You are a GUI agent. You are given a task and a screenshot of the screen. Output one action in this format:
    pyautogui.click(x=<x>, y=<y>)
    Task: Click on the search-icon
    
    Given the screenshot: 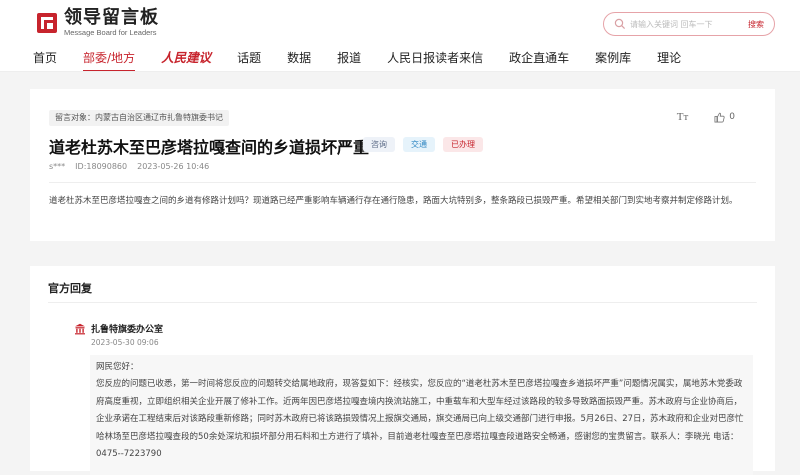 What is the action you would take?
    pyautogui.click(x=620, y=24)
    